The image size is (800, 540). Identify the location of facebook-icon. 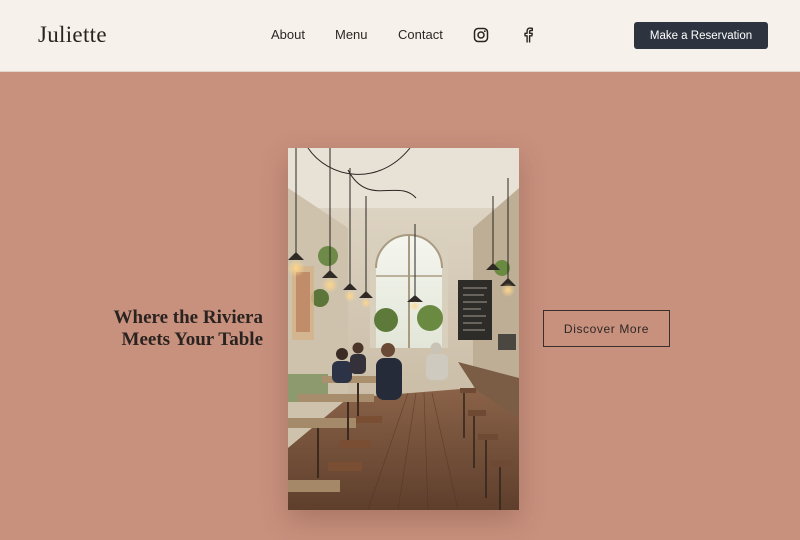
(528, 35).